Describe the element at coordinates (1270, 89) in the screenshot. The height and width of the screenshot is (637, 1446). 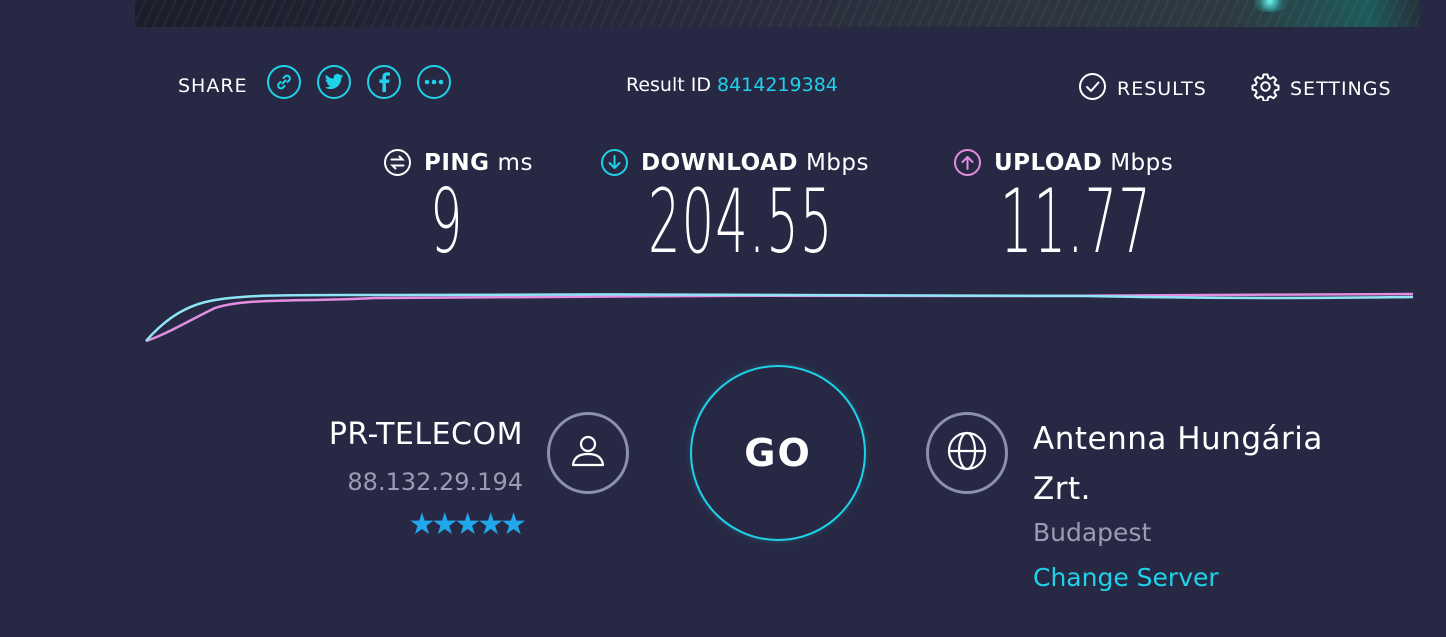
I see `gear-icon` at that location.